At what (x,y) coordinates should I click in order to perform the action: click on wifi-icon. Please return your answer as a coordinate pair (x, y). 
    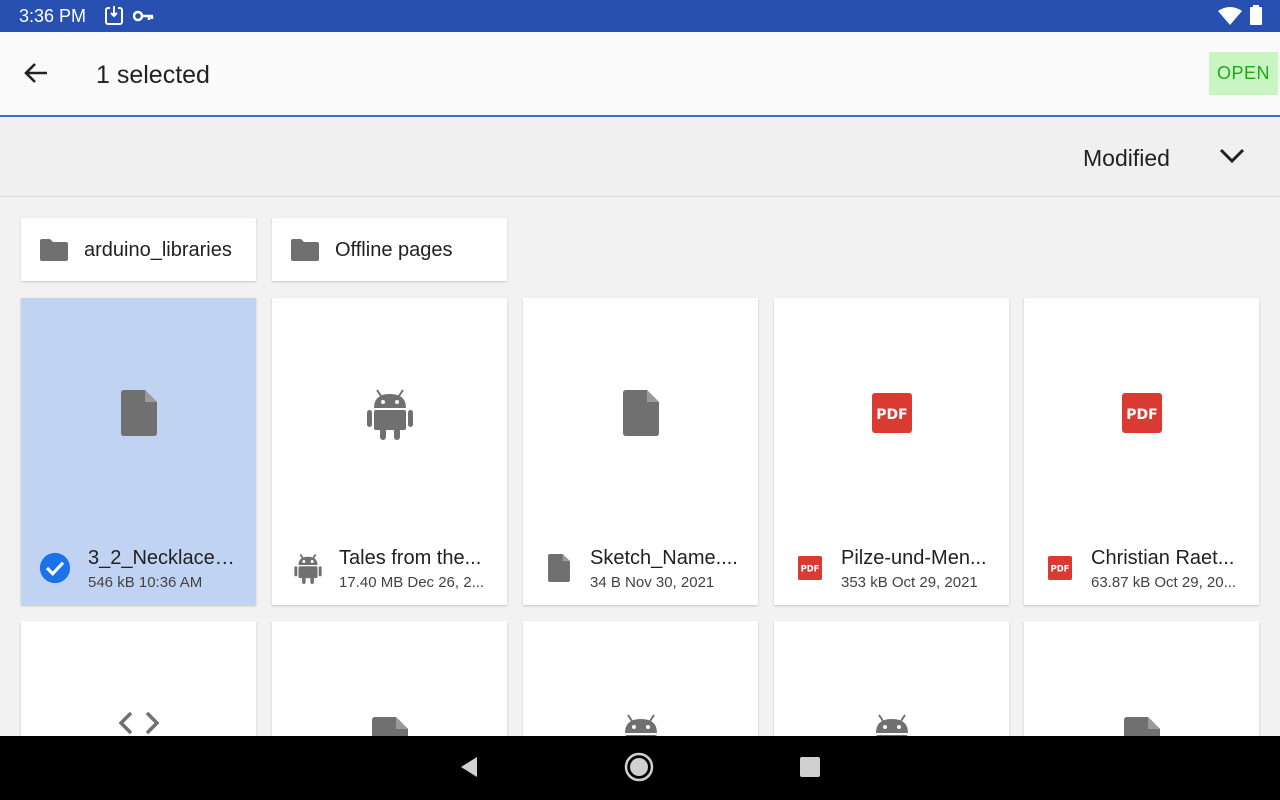
    Looking at the image, I should click on (1230, 18).